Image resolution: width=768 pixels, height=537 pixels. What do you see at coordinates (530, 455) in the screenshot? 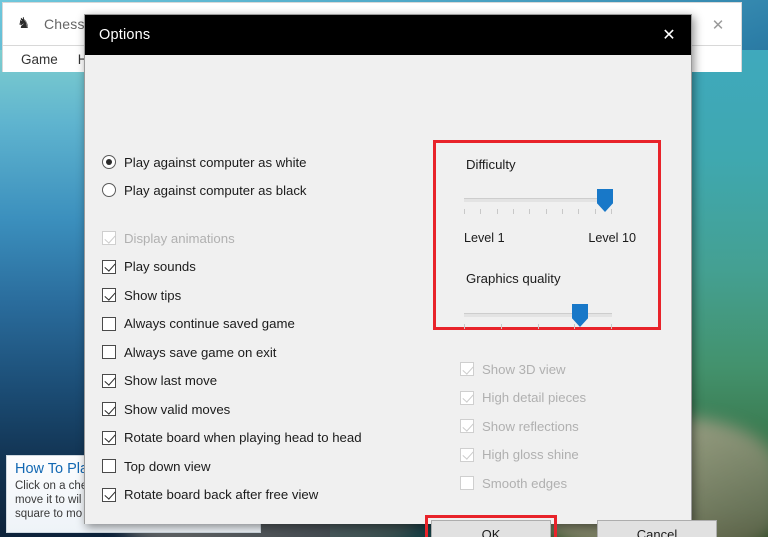
I see `checkbox-label: High gloss shine` at bounding box center [530, 455].